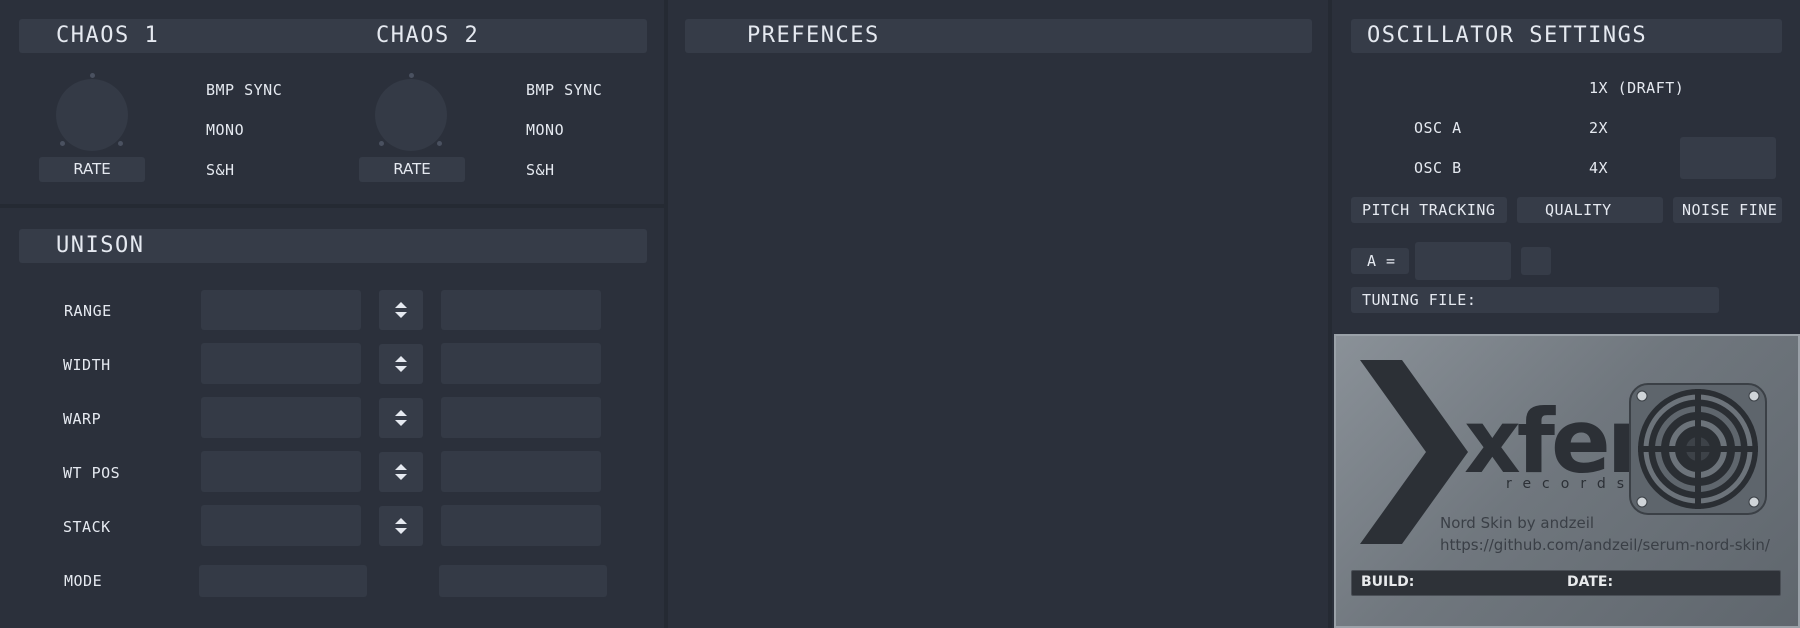  Describe the element at coordinates (108, 35) in the screenshot. I see `chaos1-title: CHAOS 1` at that location.